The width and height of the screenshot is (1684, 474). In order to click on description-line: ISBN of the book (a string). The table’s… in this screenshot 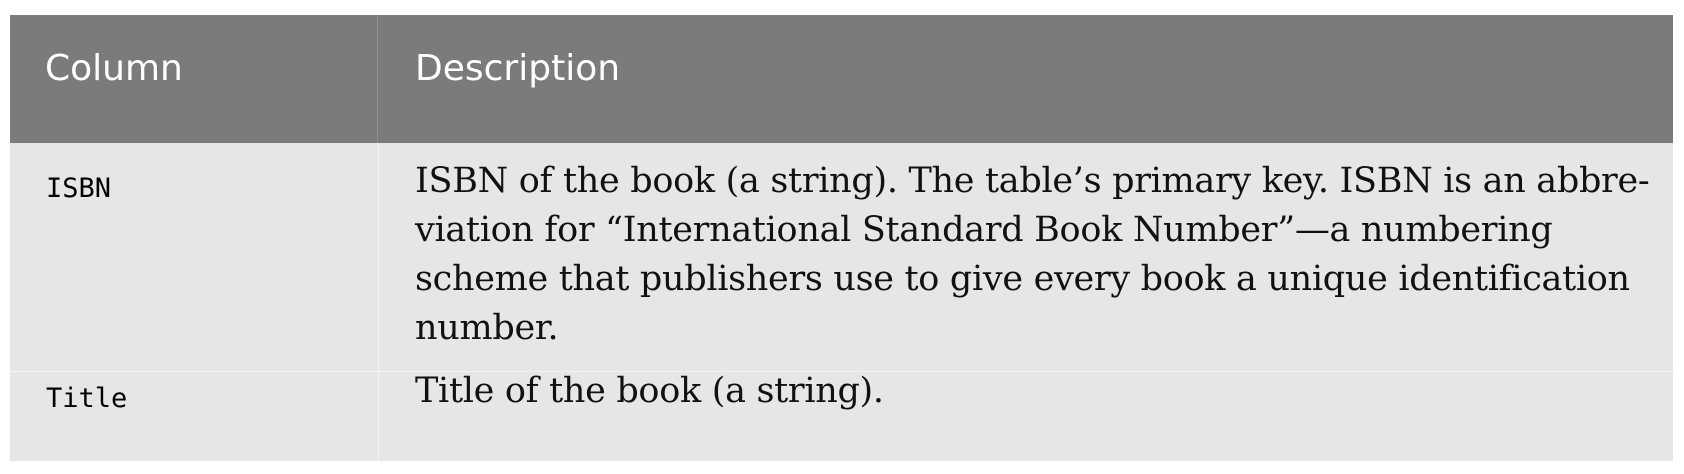, I will do `click(1032, 181)`.